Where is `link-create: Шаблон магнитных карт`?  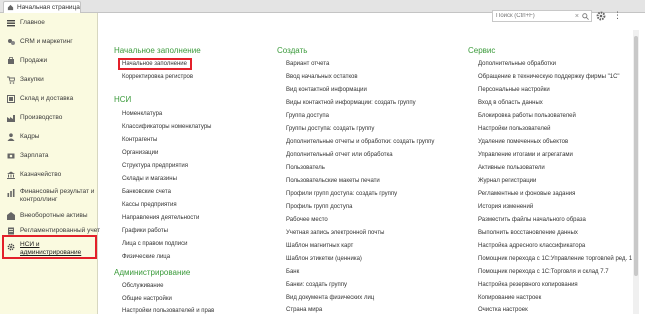
link-create: Шаблон магнитных карт is located at coordinates (319, 246).